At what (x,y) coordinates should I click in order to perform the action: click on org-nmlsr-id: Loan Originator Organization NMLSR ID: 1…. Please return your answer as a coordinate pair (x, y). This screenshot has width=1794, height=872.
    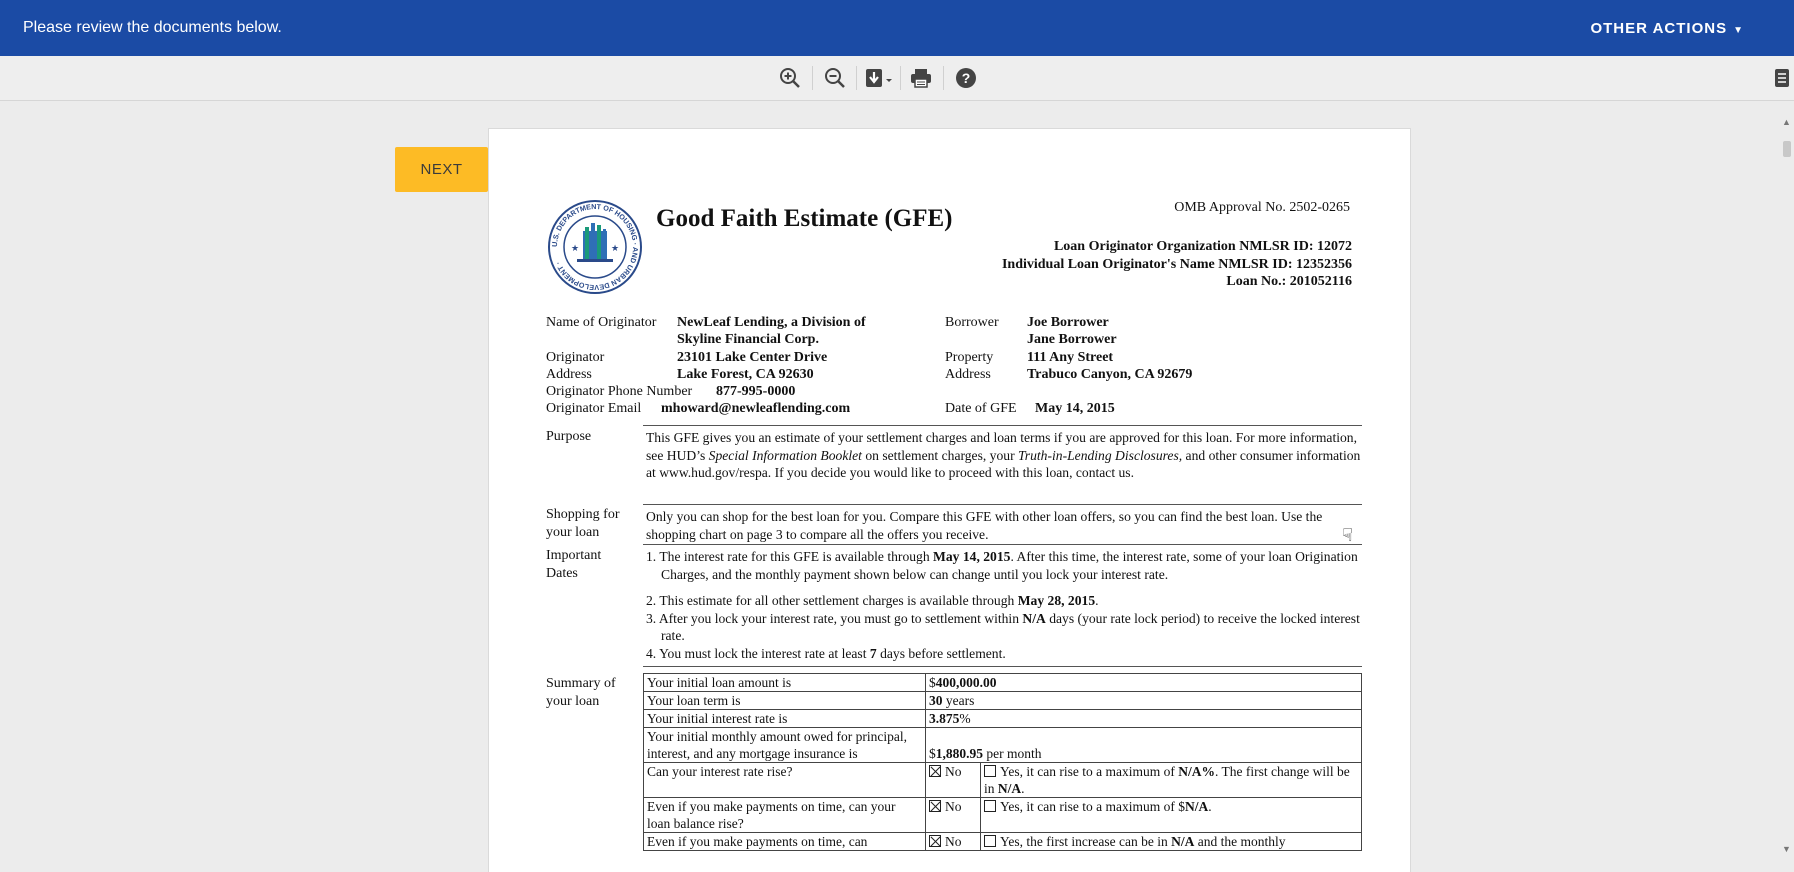
    Looking at the image, I should click on (1202, 246).